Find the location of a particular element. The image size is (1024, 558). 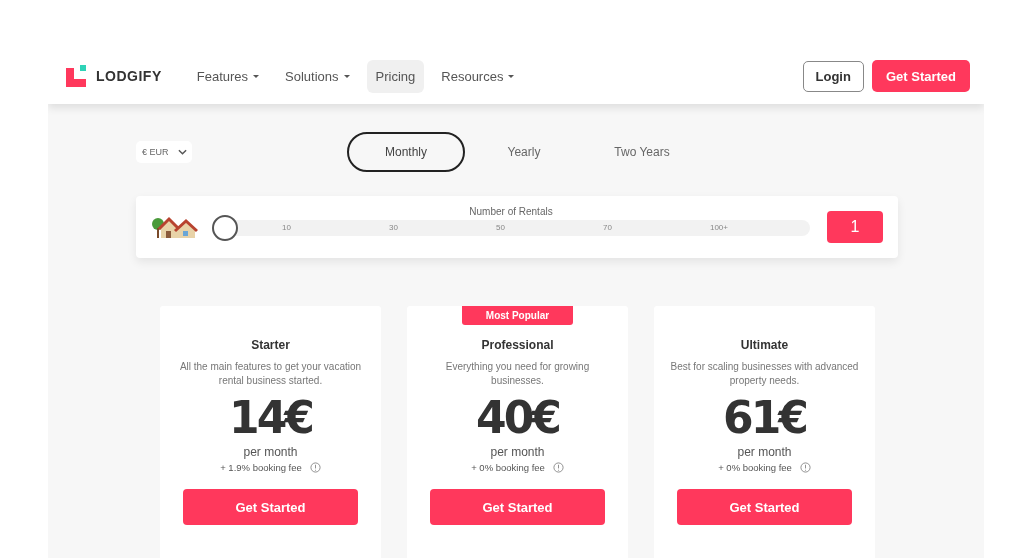

tick-label: 30 is located at coordinates (393, 227).